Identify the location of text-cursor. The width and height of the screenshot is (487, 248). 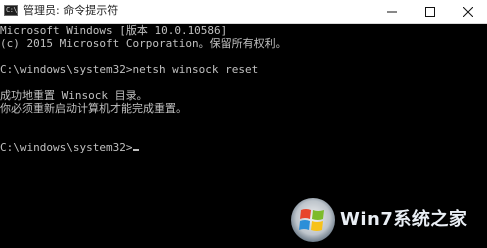
(136, 150).